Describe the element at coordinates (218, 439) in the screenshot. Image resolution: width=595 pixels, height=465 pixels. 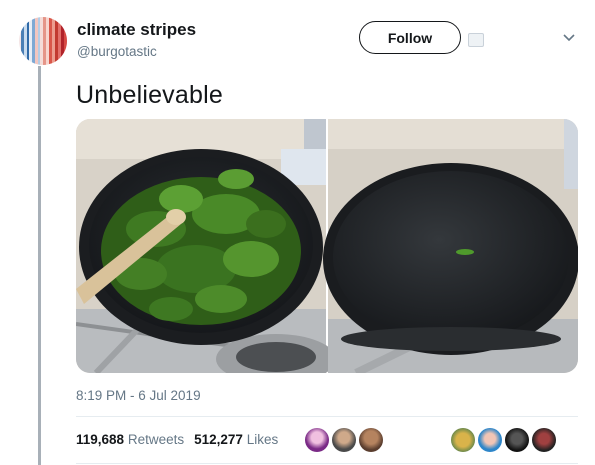
I see `likes-count: 512,277` at that location.